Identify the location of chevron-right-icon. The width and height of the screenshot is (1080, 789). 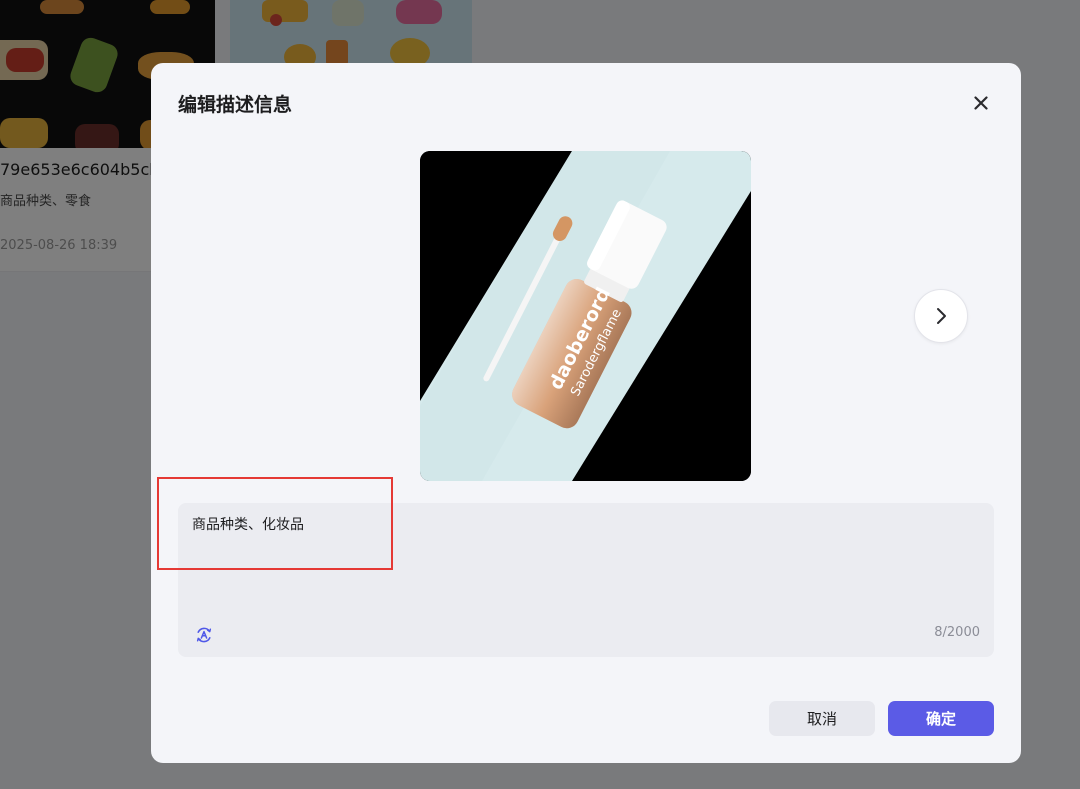
(941, 316).